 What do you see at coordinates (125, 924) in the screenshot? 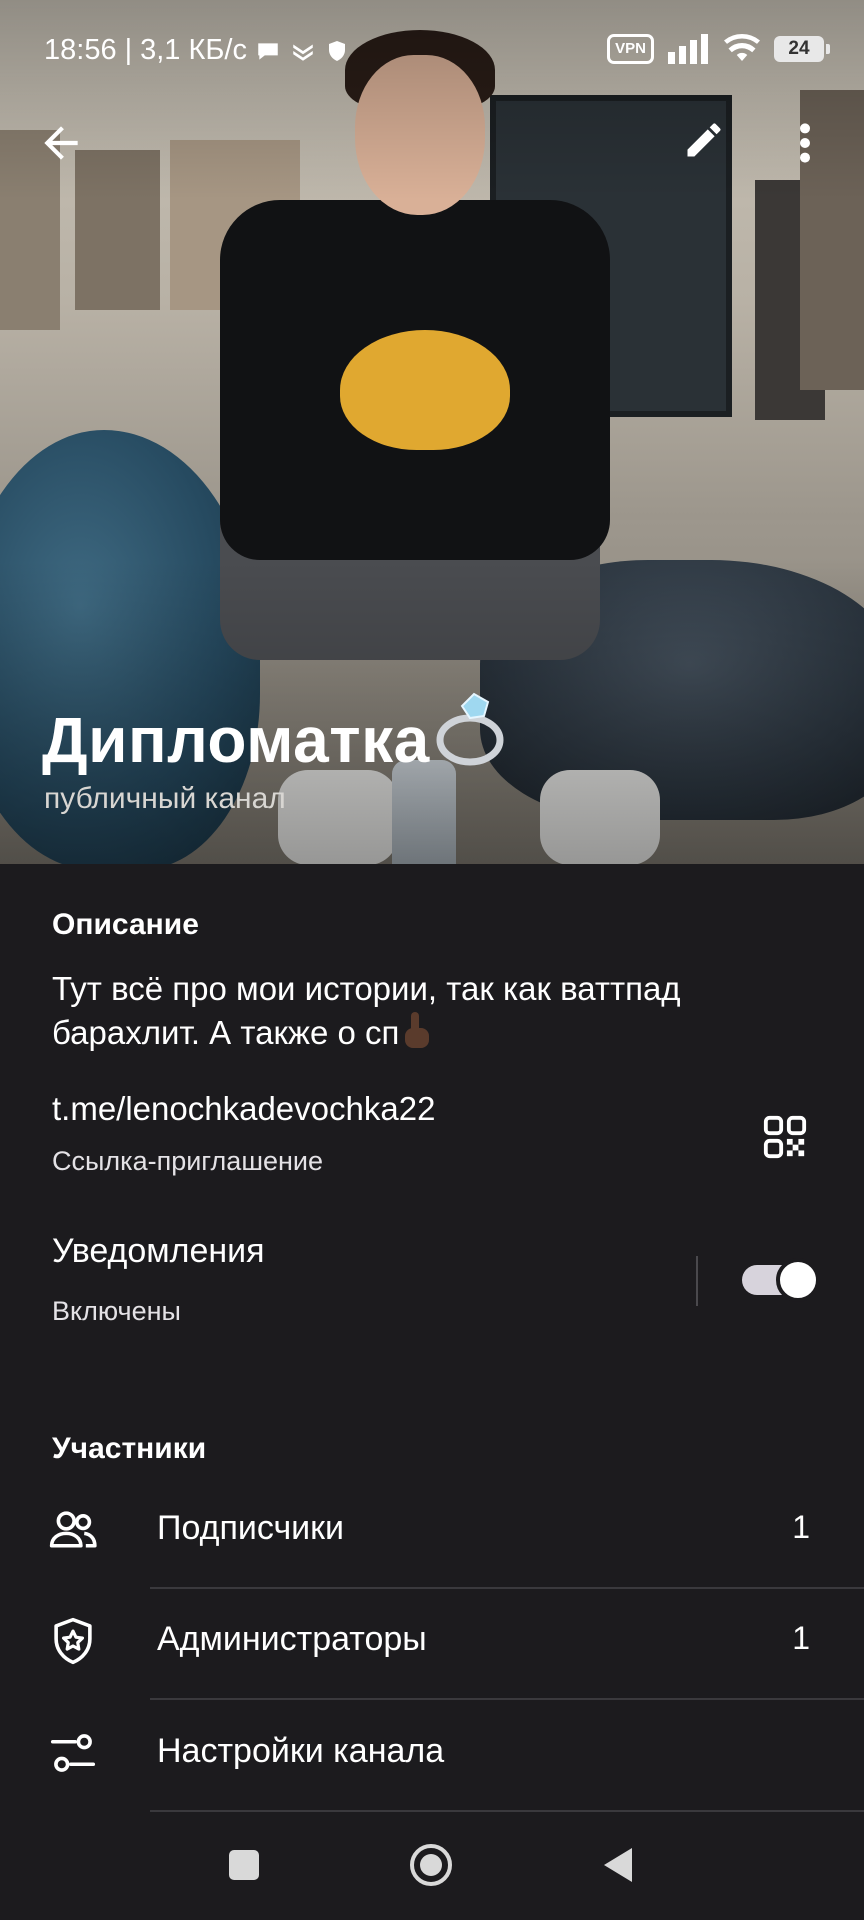
I see `description-heading: Описание` at bounding box center [125, 924].